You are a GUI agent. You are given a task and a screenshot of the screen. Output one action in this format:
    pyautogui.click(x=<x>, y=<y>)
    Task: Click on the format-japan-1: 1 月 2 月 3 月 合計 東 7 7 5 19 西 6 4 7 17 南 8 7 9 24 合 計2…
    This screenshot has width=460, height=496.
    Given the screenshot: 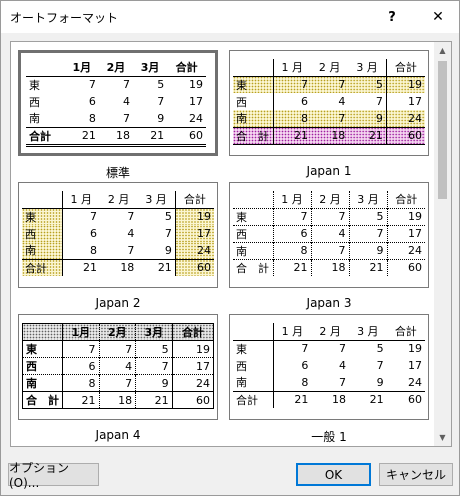 What is the action you would take?
    pyautogui.click(x=329, y=103)
    